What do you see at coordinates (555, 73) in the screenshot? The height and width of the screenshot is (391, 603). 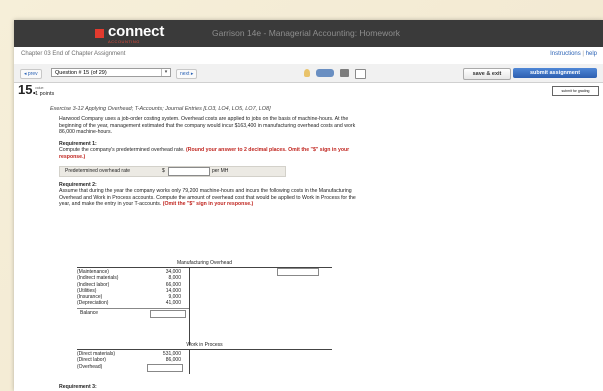 I see `submit-assignment-button: submit assignment` at bounding box center [555, 73].